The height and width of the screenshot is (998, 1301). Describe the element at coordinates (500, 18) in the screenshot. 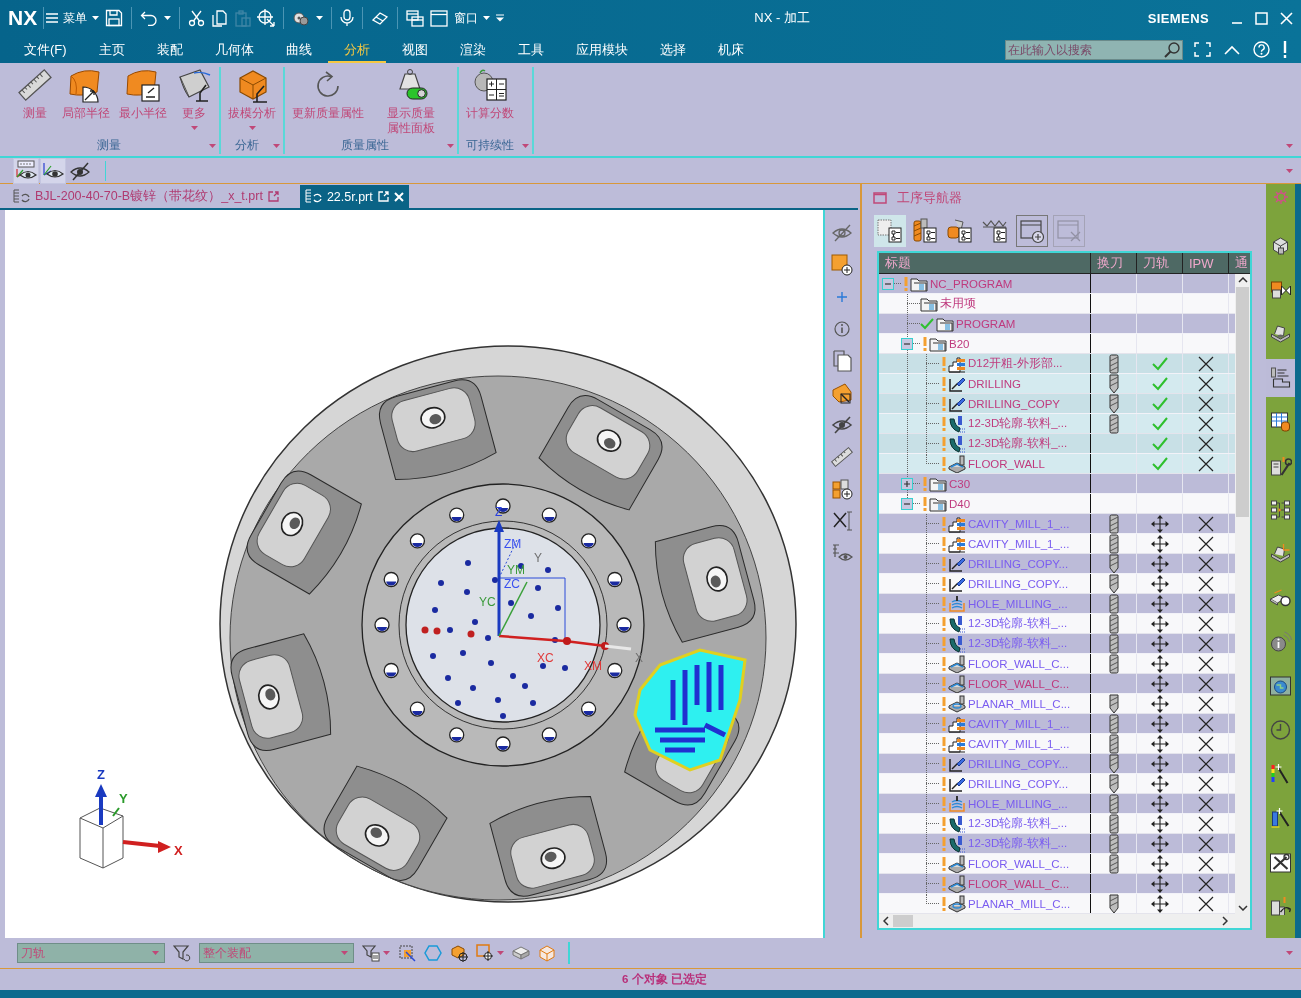

I see `overflow-icon` at that location.